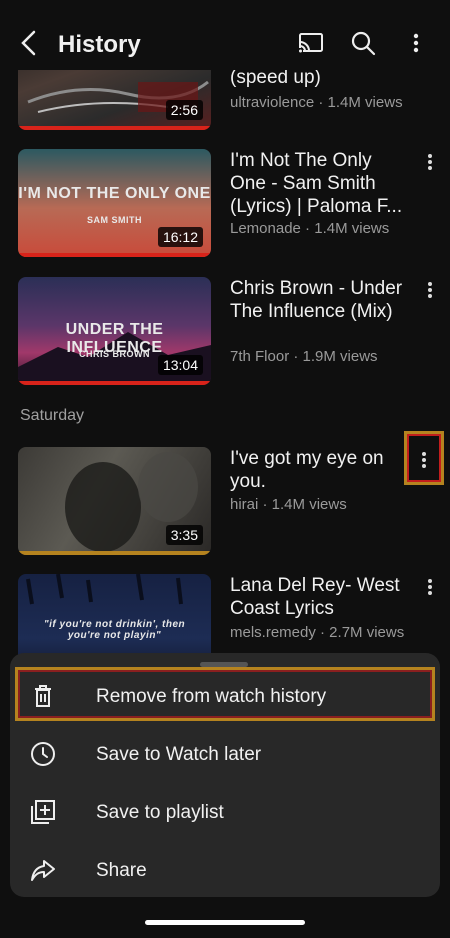 Image resolution: width=450 pixels, height=938 pixels. What do you see at coordinates (29, 43) in the screenshot?
I see `back-icon` at bounding box center [29, 43].